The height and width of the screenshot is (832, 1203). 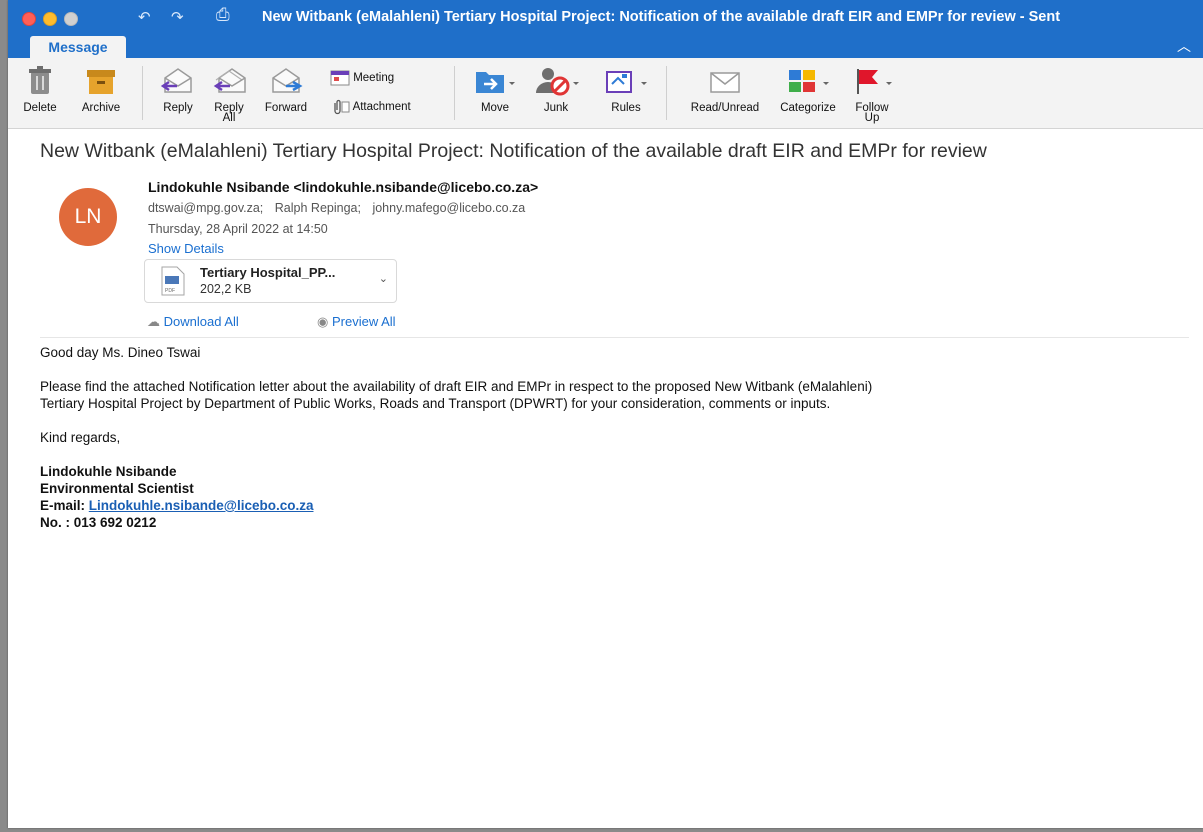 I want to click on archive-box-icon, so click(x=101, y=82).